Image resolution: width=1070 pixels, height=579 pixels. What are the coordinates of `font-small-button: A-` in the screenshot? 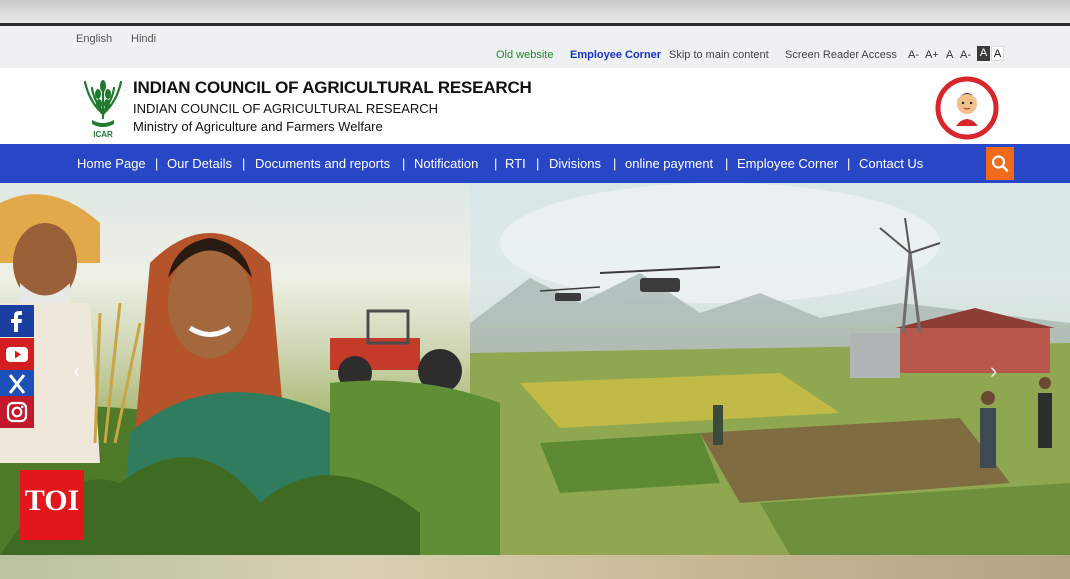 It's located at (965, 55).